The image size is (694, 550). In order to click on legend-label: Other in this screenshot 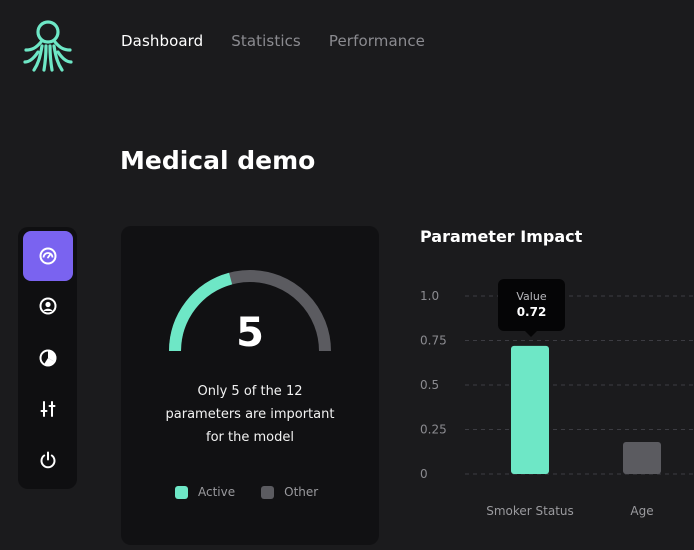, I will do `click(301, 492)`.